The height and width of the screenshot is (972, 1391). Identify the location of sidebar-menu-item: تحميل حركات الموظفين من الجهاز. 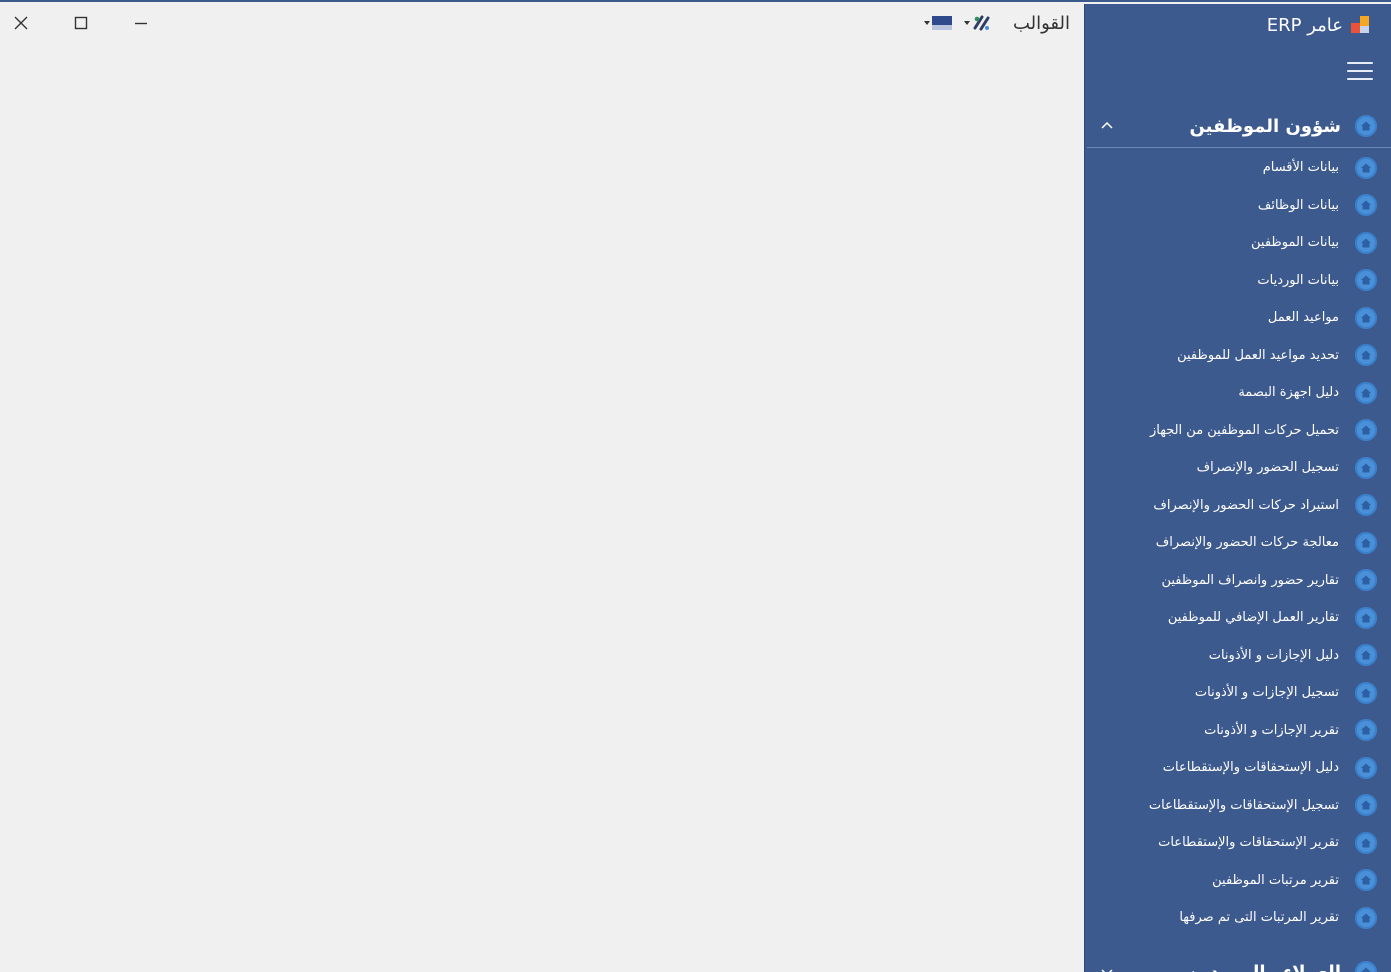
(1238, 431).